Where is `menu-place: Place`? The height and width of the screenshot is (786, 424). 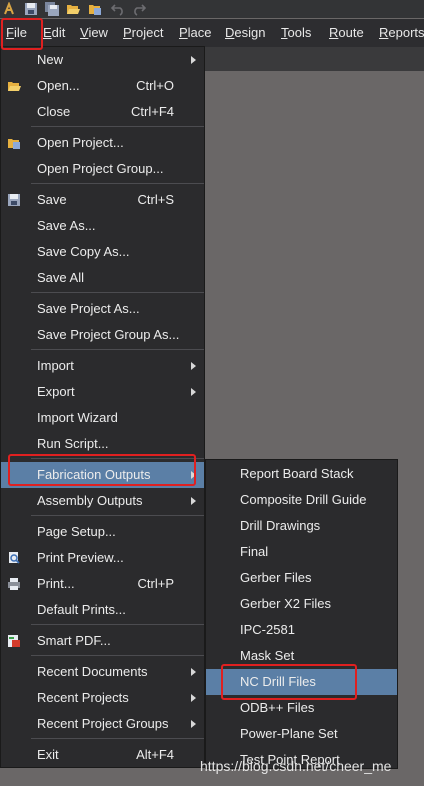
menu-place: Place is located at coordinates (195, 33).